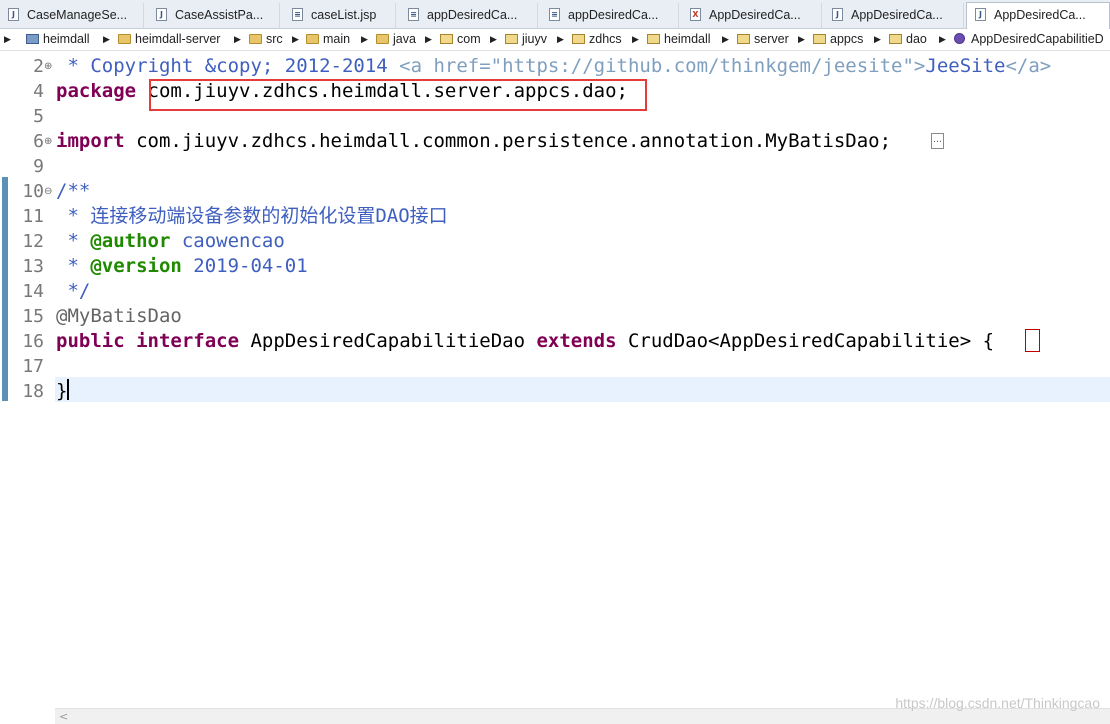  I want to click on breadcrumb-label: zdhcs, so click(605, 39).